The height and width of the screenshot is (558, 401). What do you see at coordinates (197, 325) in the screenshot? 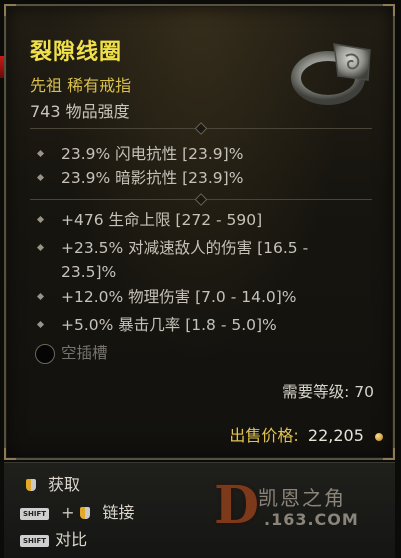
I see `affix-stat: +5.0% 暴击几率 [1.8 - 5.0]%` at bounding box center [197, 325].